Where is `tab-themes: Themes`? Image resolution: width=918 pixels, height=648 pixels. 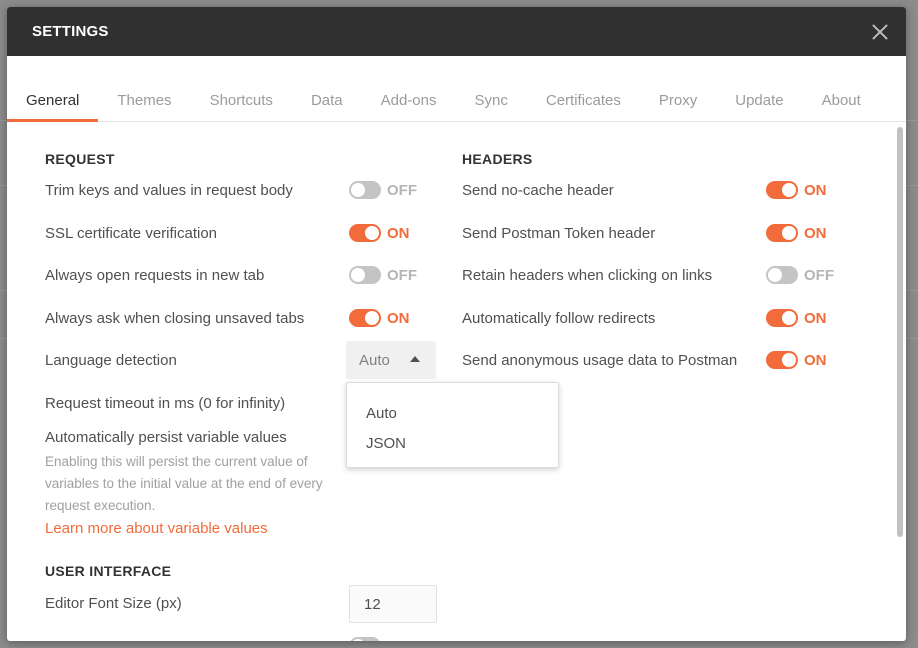 tab-themes: Themes is located at coordinates (144, 96).